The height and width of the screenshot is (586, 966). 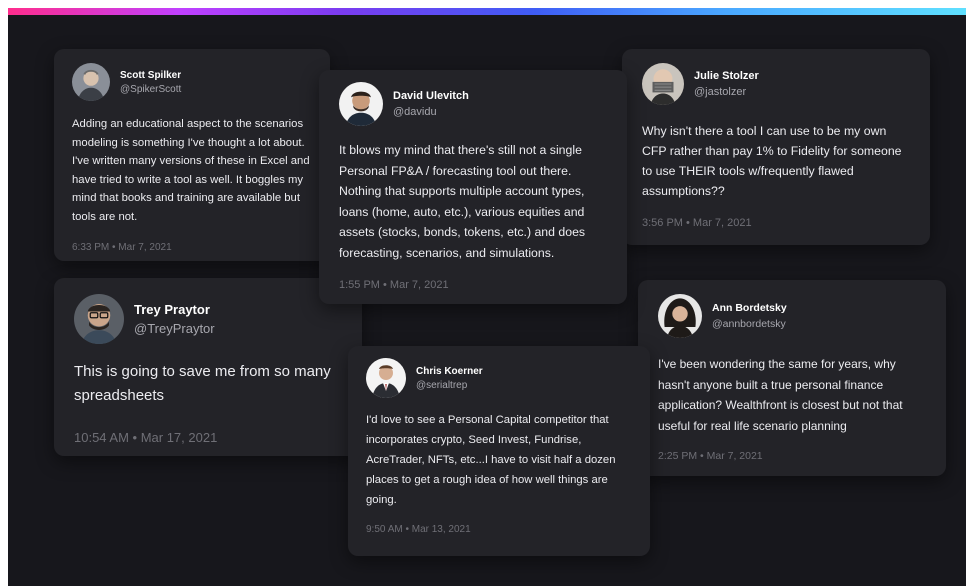 I want to click on card-header: Julie Stolzer @jastolzer, so click(x=776, y=84).